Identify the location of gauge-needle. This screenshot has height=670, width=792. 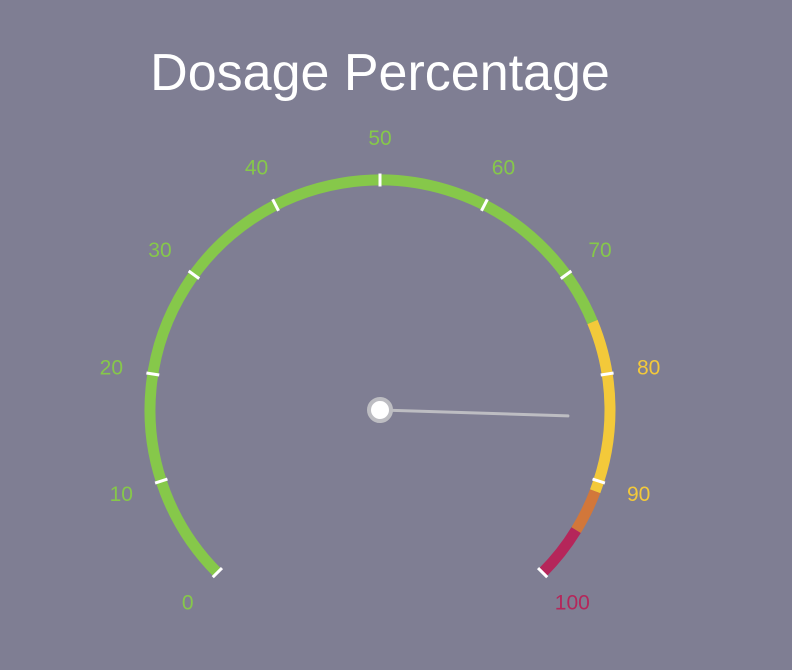
(474, 413).